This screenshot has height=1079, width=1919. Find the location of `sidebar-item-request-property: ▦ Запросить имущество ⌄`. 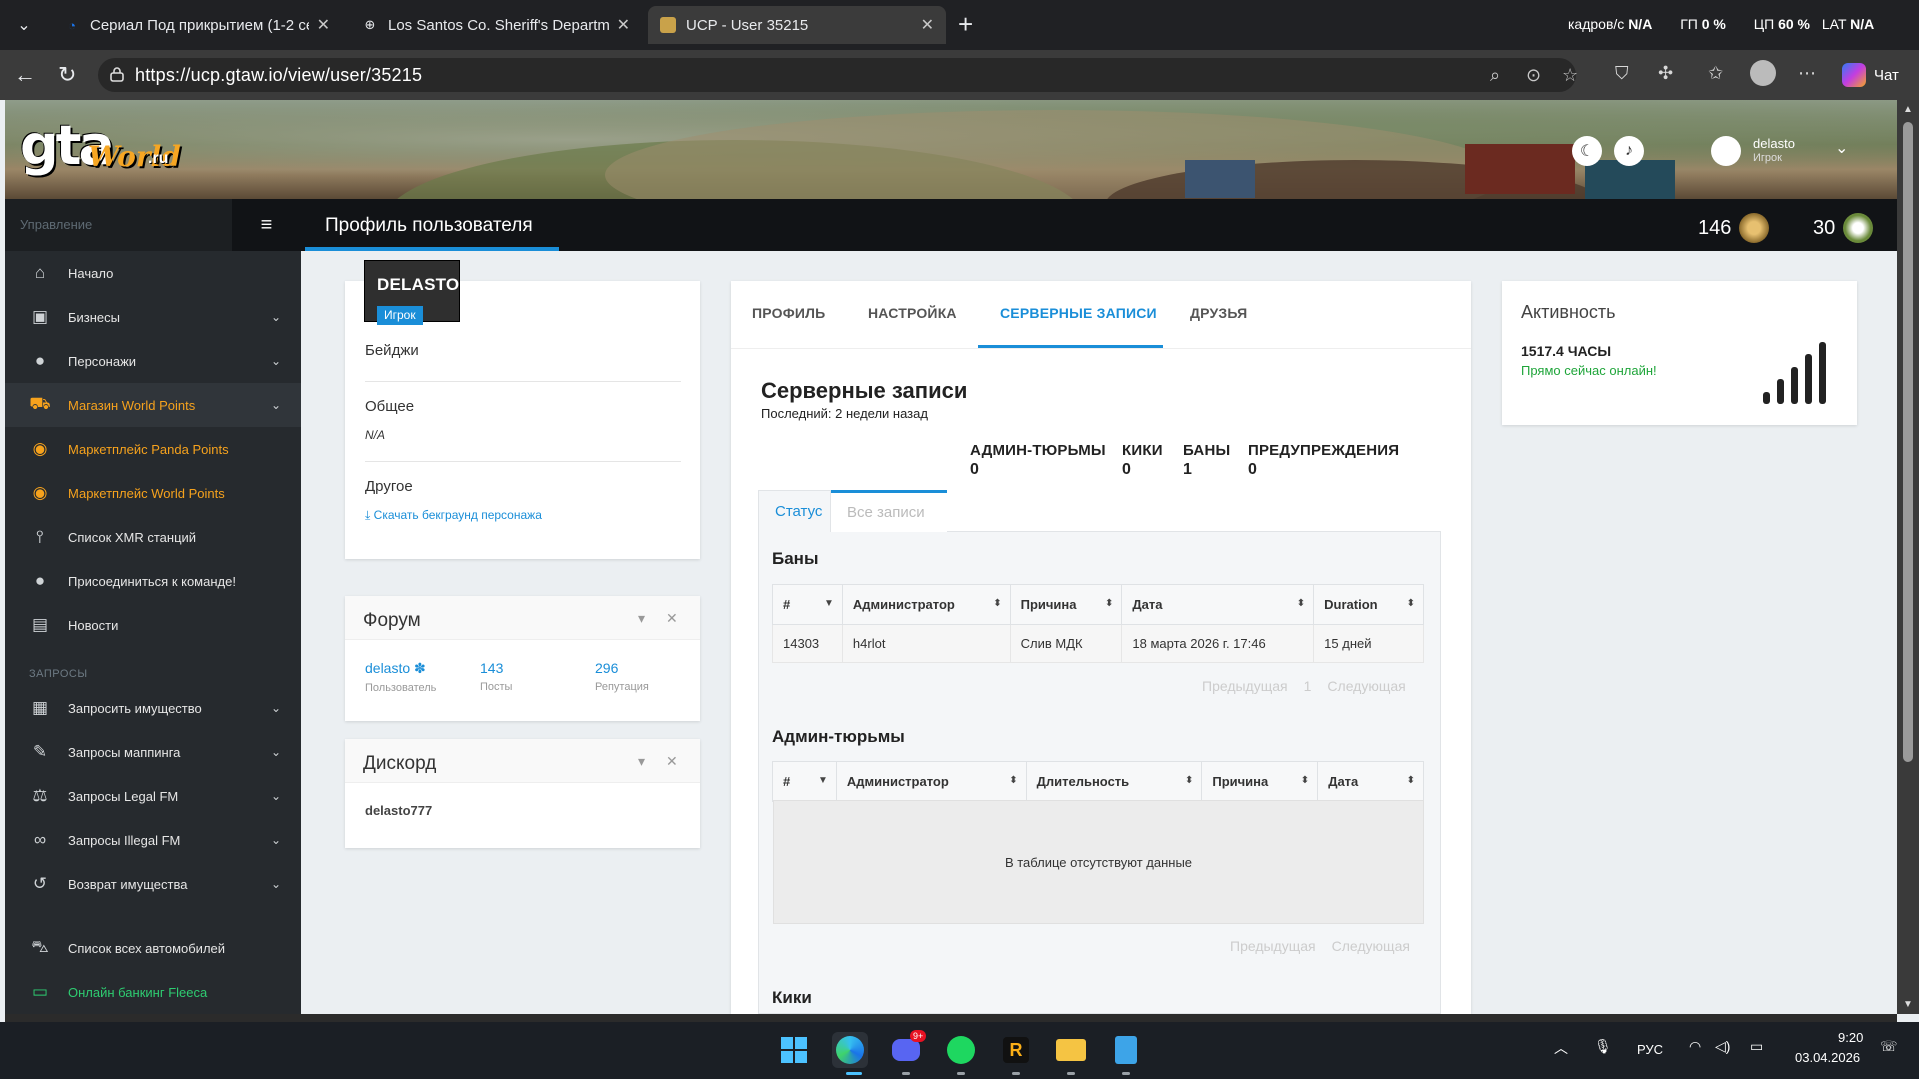

sidebar-item-request-property: ▦ Запросить имущество ⌄ is located at coordinates (153, 708).